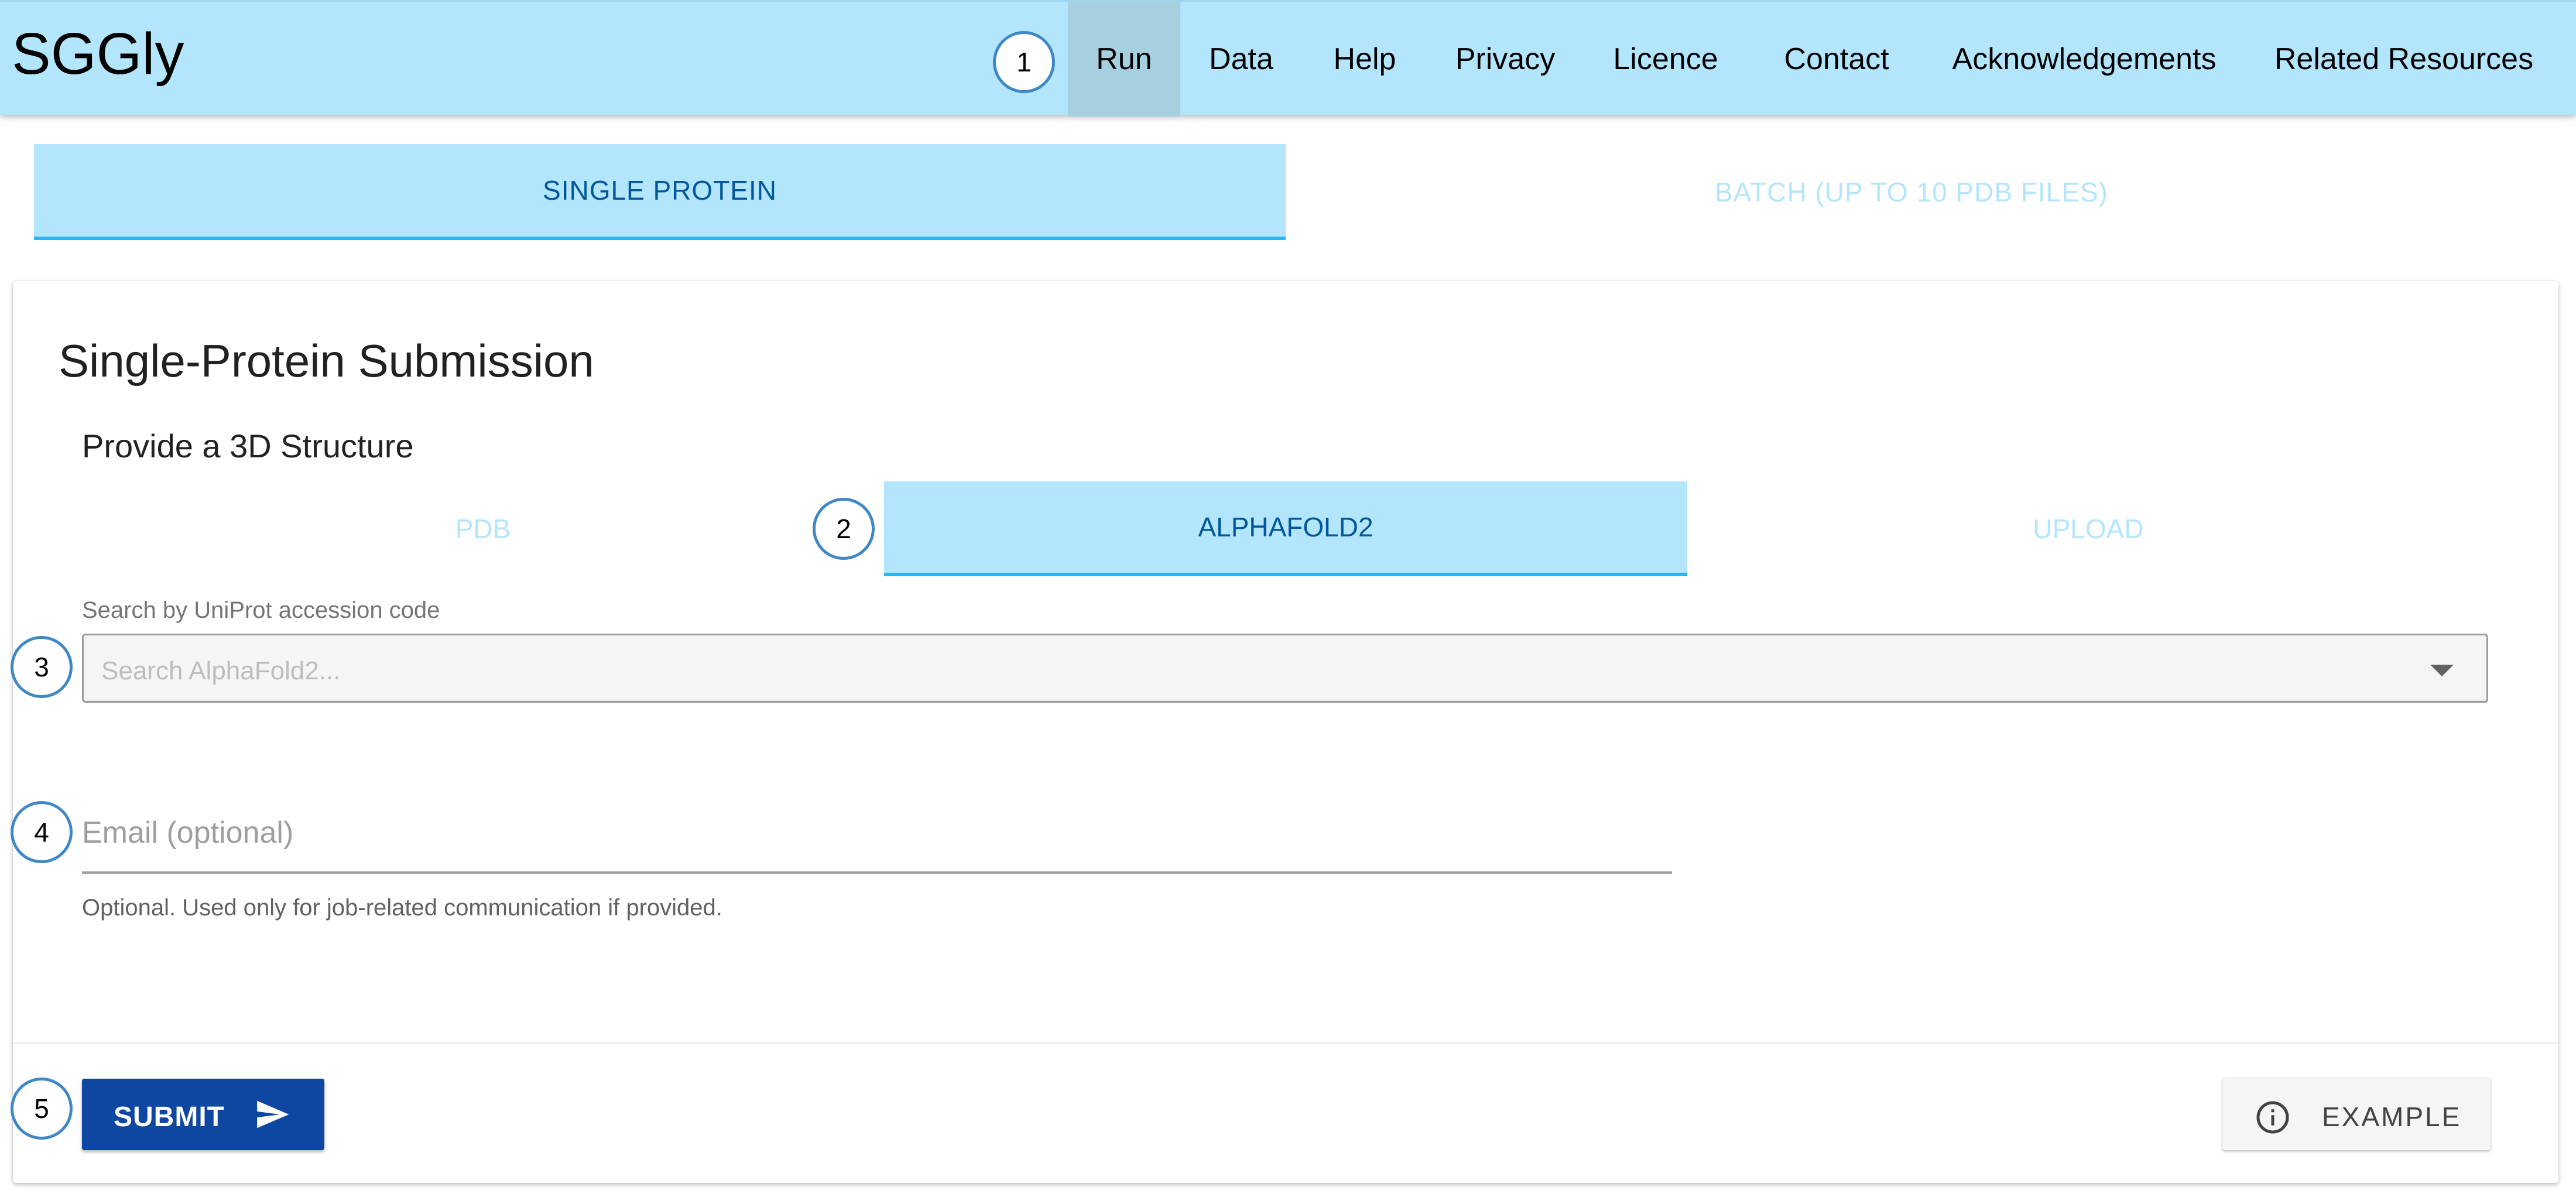 Image resolution: width=2576 pixels, height=1197 pixels. What do you see at coordinates (42, 1109) in the screenshot?
I see `callout-marker-5: 5` at bounding box center [42, 1109].